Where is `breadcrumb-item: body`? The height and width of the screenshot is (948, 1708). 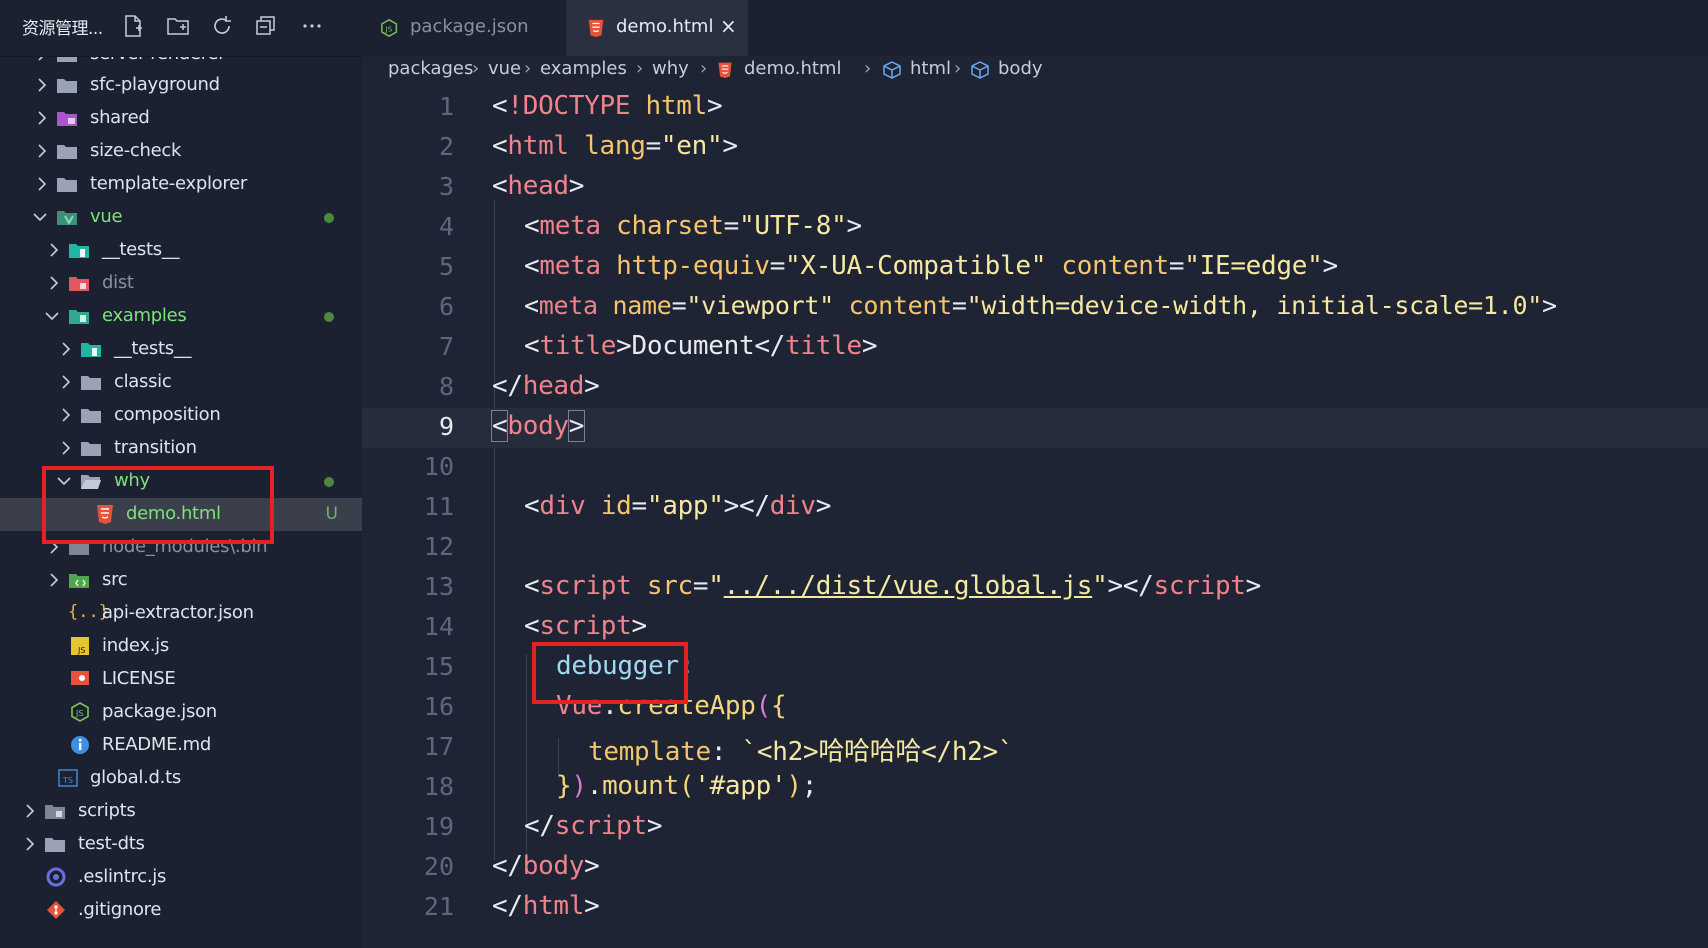
breadcrumb-item: body is located at coordinates (1020, 68).